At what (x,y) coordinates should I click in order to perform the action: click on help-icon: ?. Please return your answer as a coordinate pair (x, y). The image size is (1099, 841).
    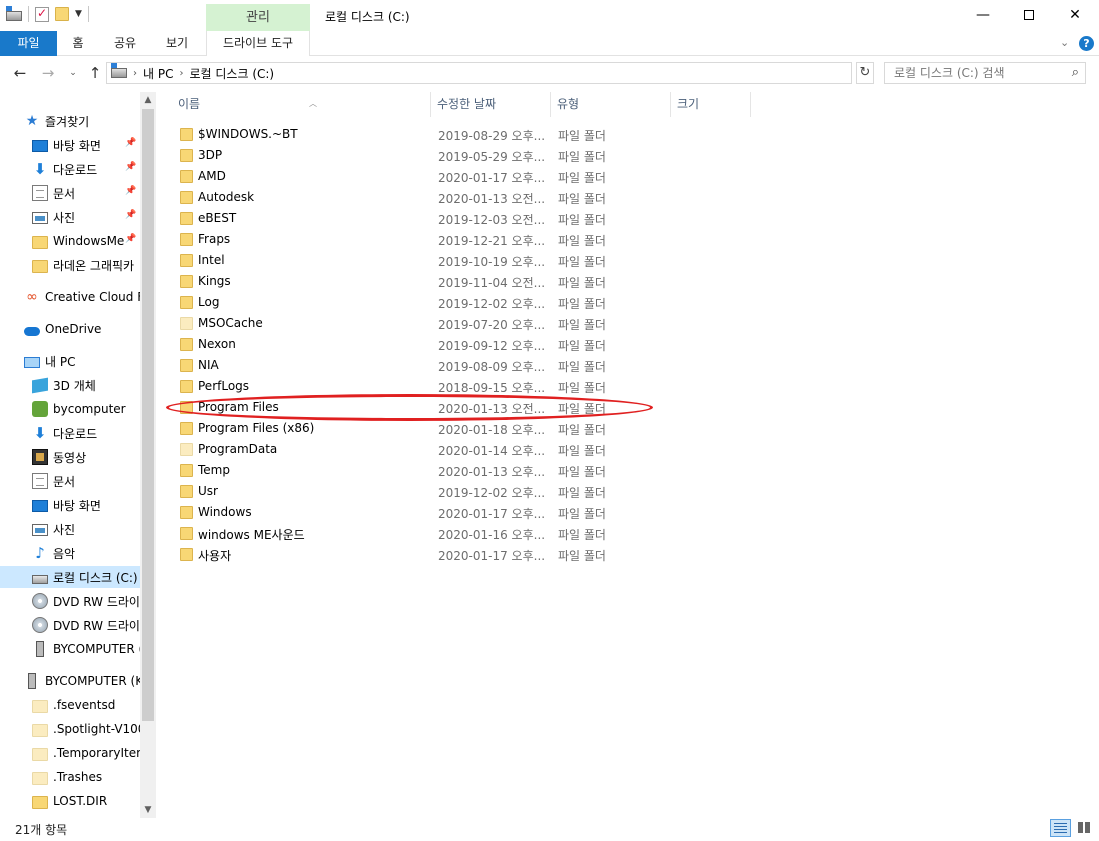
    Looking at the image, I should click on (1086, 43).